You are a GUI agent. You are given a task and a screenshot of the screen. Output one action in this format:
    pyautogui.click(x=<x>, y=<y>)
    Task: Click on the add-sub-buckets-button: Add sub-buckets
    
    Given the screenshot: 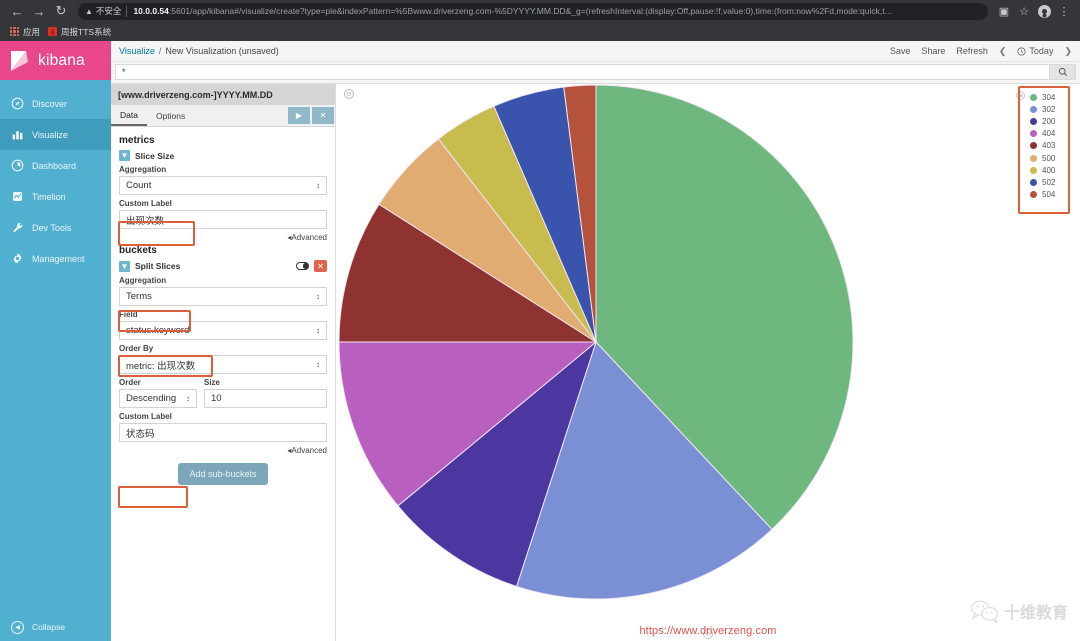 What is the action you would take?
    pyautogui.click(x=223, y=474)
    